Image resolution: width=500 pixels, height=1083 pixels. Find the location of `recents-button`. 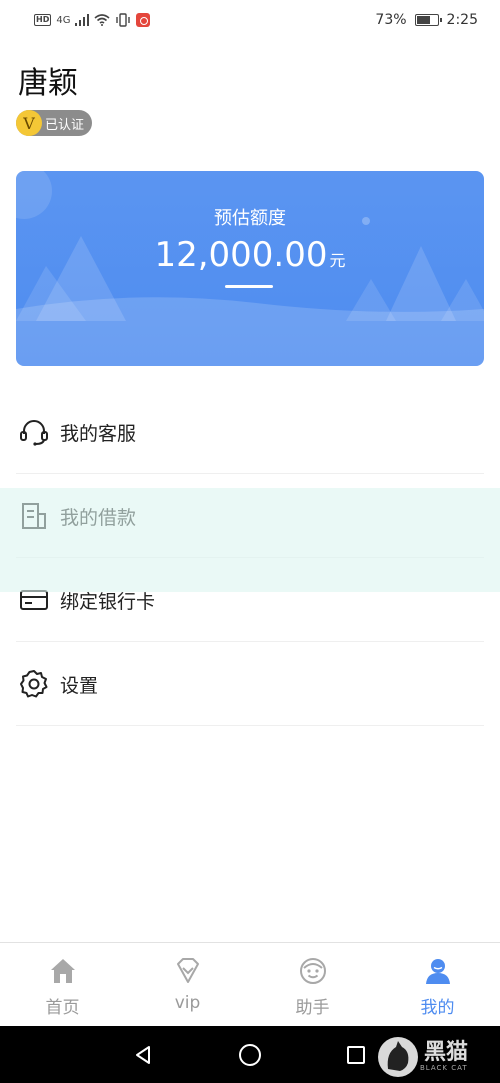

recents-button is located at coordinates (356, 1055).